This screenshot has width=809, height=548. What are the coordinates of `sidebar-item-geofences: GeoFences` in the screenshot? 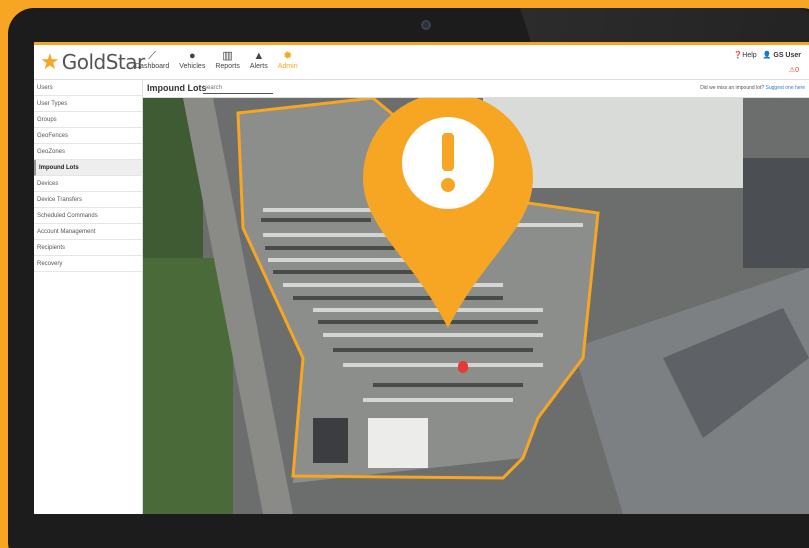 It's located at (88, 136).